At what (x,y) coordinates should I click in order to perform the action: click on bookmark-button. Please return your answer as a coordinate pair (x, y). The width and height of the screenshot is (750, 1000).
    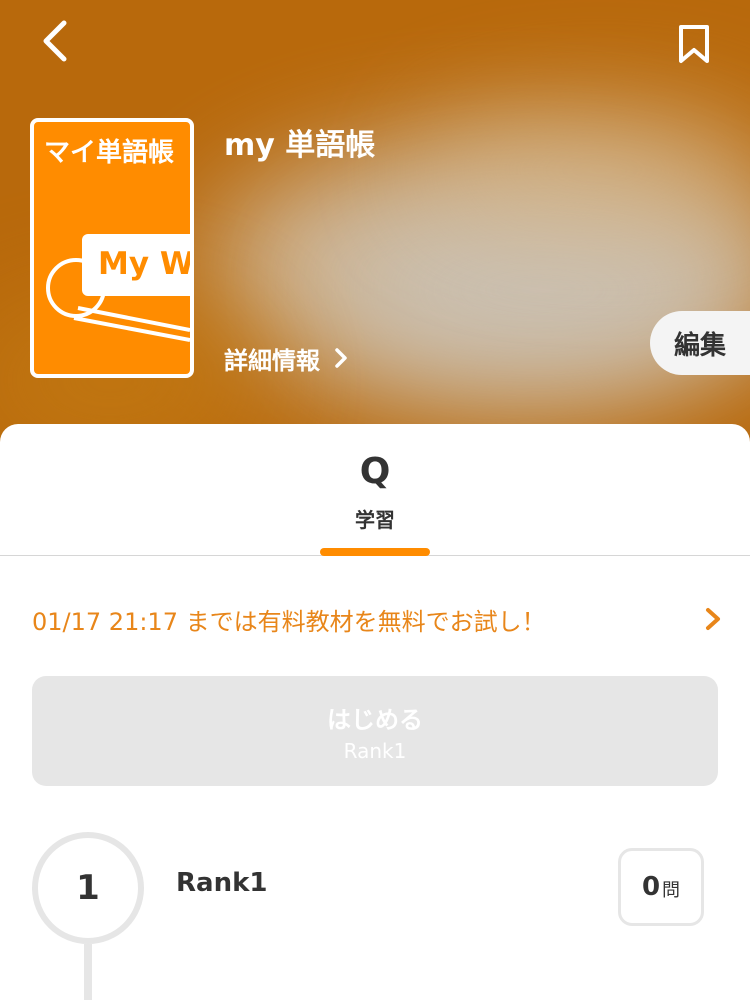
    Looking at the image, I should click on (694, 44).